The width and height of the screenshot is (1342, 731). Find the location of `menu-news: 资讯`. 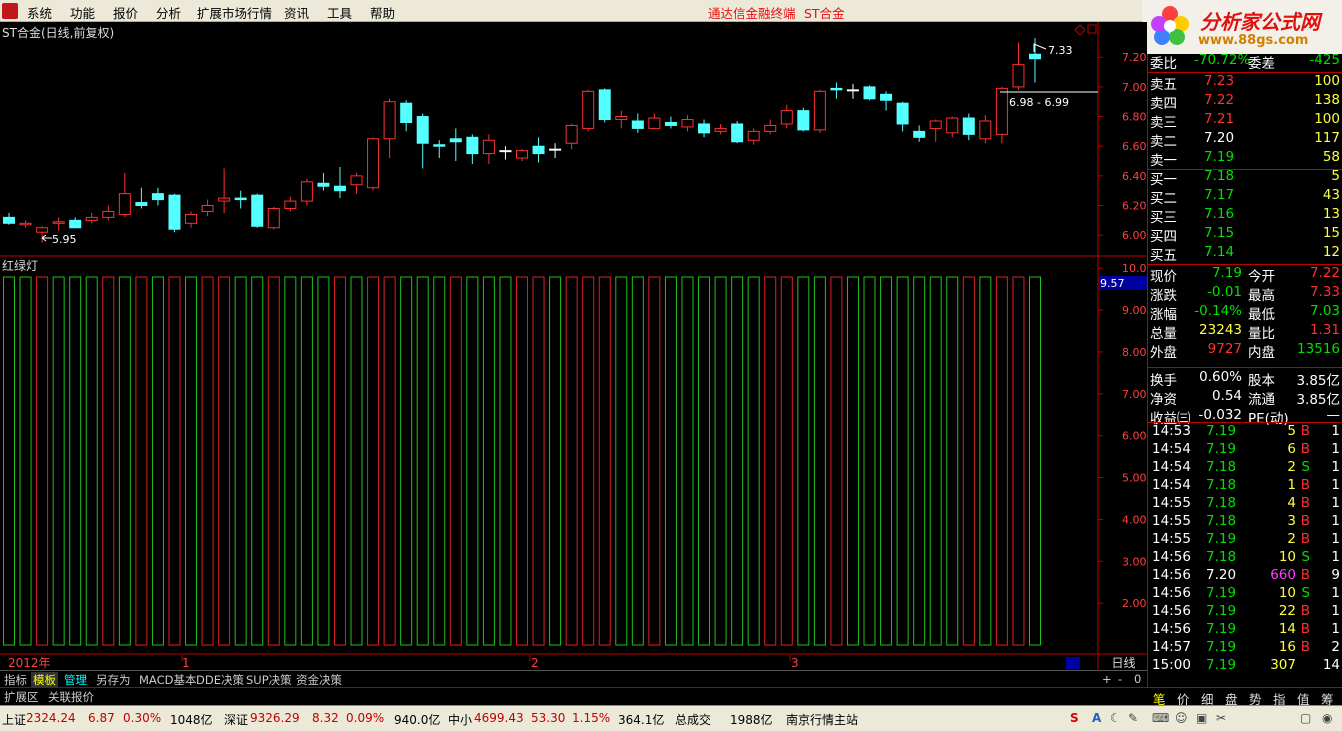

menu-news: 资讯 is located at coordinates (296, 12).